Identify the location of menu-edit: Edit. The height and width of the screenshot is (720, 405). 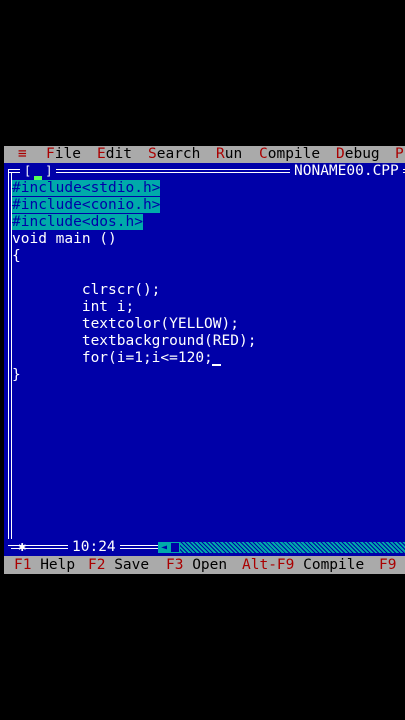
(114, 154).